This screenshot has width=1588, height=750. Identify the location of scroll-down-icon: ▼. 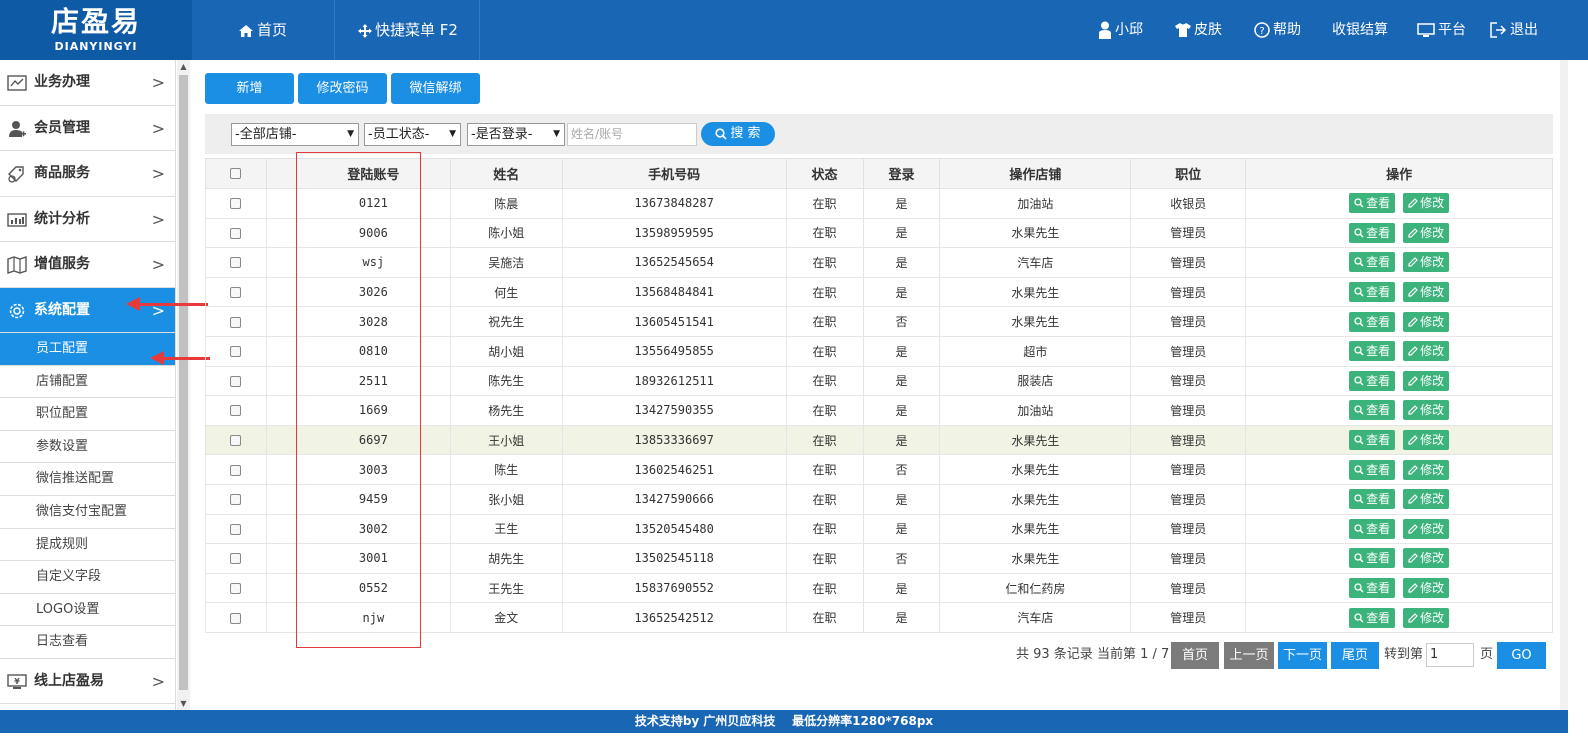
(183, 703).